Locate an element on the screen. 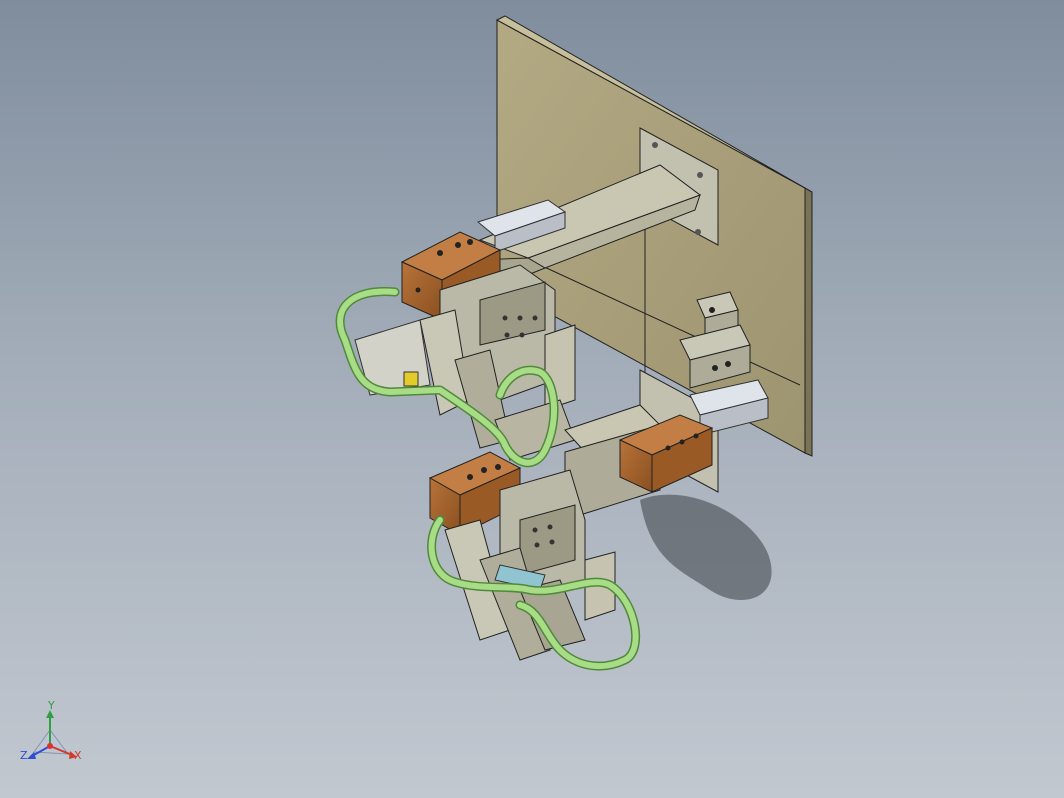 The height and width of the screenshot is (798, 1064). x-axis-label: X is located at coordinates (78, 755).